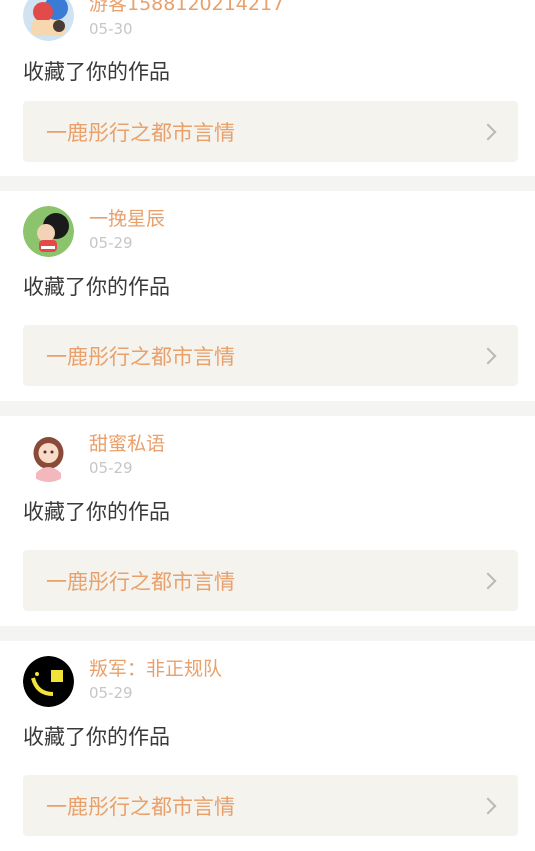 The height and width of the screenshot is (851, 535). What do you see at coordinates (127, 219) in the screenshot?
I see `username: 一挽星辰` at bounding box center [127, 219].